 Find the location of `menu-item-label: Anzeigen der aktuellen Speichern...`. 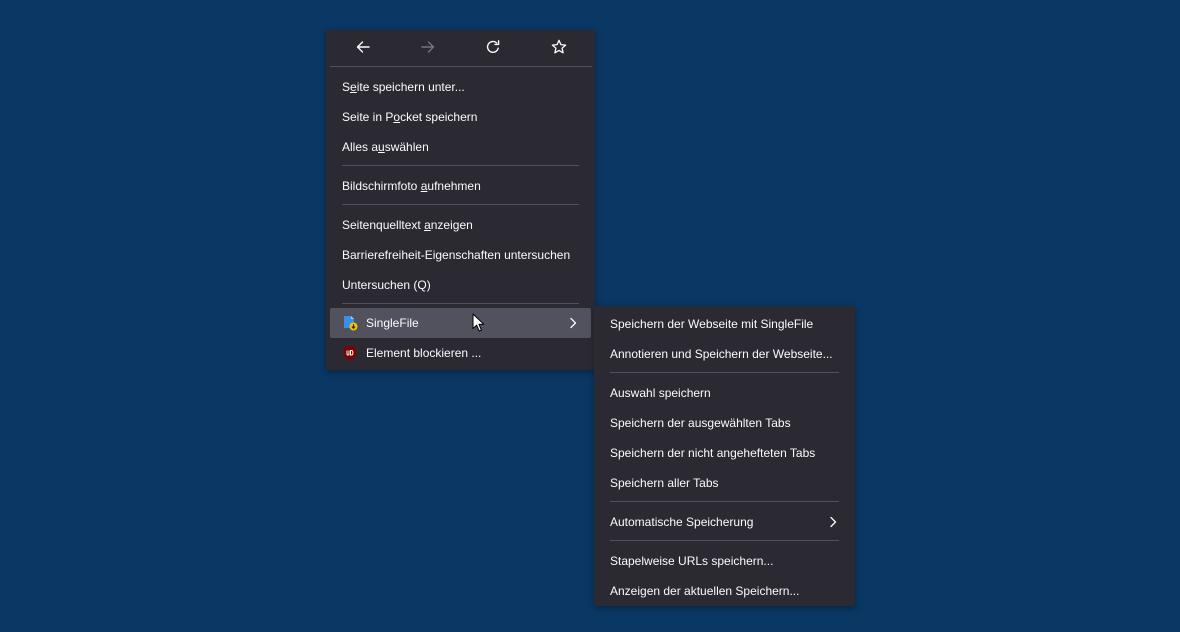

menu-item-label: Anzeigen der aktuellen Speichern... is located at coordinates (705, 591).